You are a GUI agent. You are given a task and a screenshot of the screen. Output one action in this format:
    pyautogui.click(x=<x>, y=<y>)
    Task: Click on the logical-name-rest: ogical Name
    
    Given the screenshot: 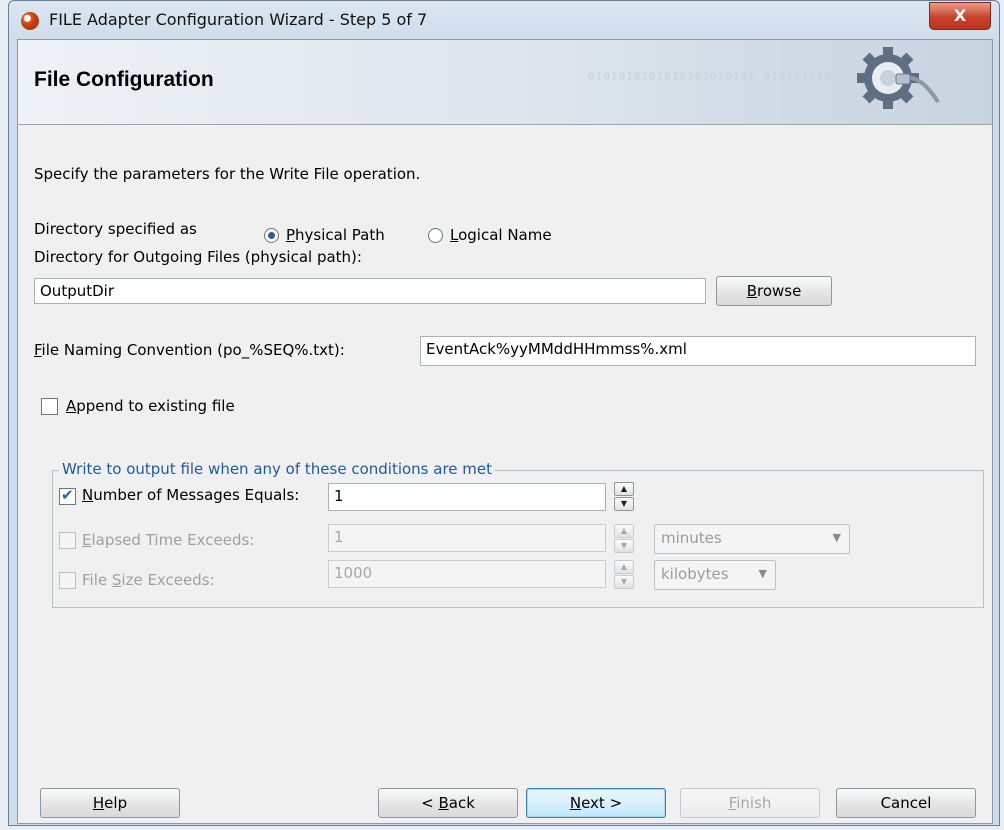 What is the action you would take?
    pyautogui.click(x=505, y=235)
    